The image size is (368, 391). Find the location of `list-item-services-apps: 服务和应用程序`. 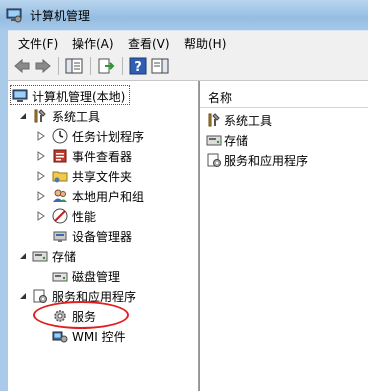

list-item-services-apps: 服务和应用程序 is located at coordinates (284, 160).